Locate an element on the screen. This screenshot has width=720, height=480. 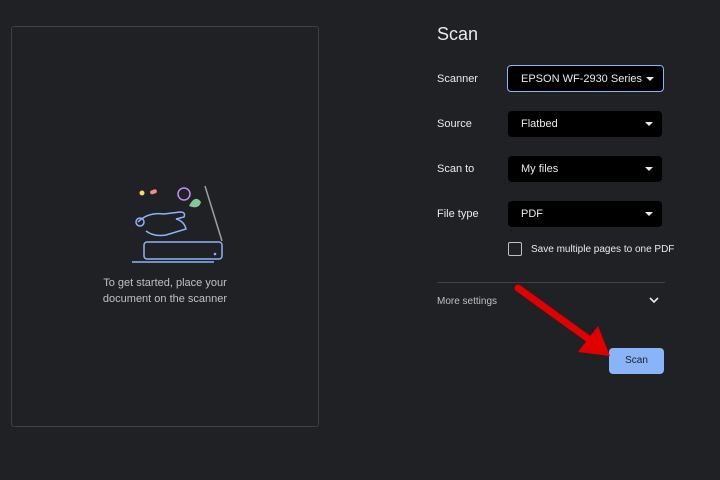
multi-page-pdf-option: Save multiple pages to one PDF is located at coordinates (593, 251).